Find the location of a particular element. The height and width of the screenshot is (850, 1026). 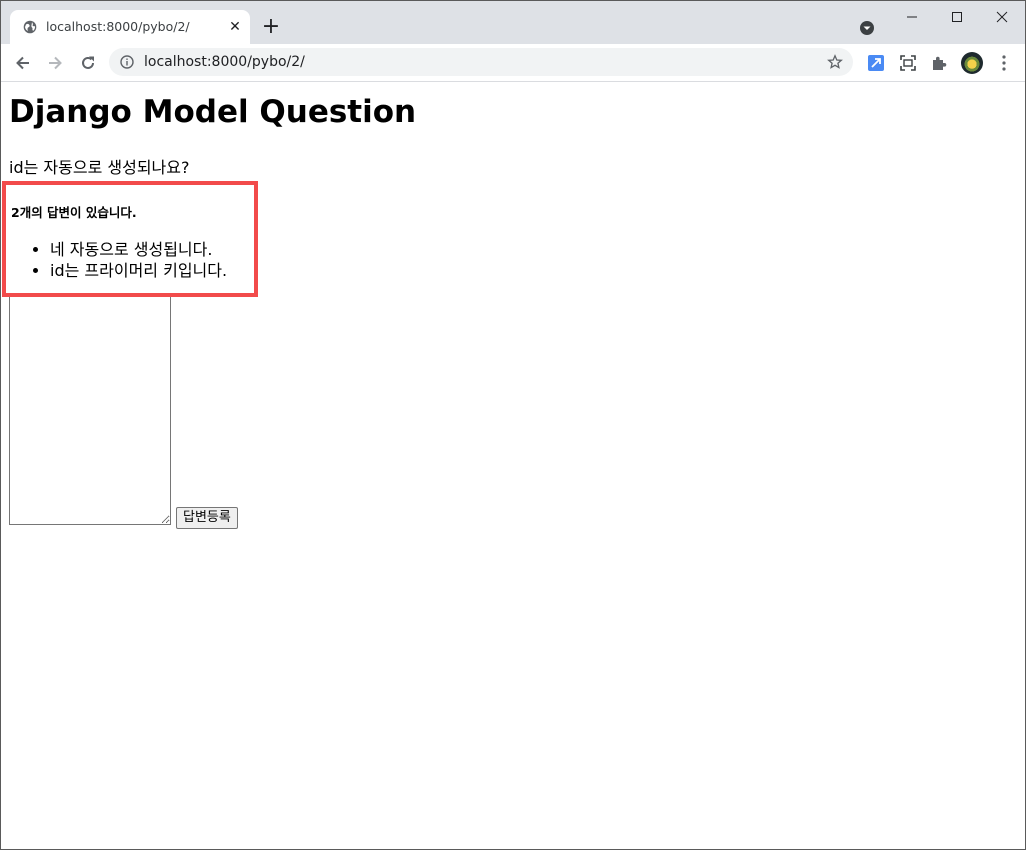

window-close-icon is located at coordinates (1002, 17).